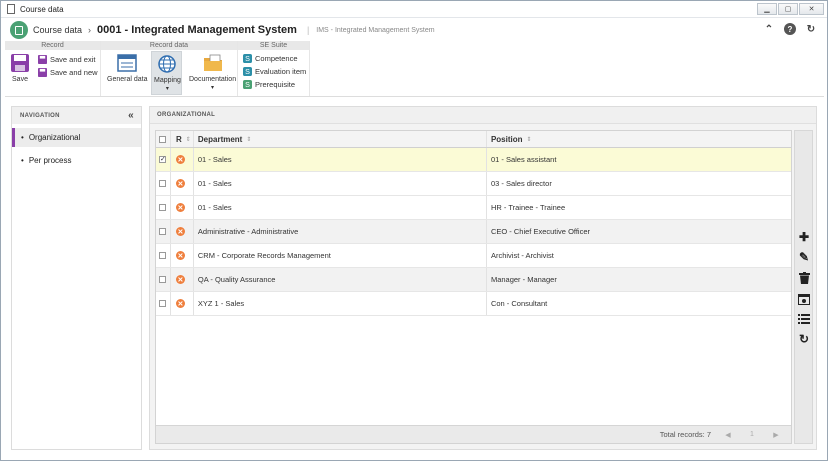  I want to click on documentation-button: Documentation ▾, so click(212, 72).